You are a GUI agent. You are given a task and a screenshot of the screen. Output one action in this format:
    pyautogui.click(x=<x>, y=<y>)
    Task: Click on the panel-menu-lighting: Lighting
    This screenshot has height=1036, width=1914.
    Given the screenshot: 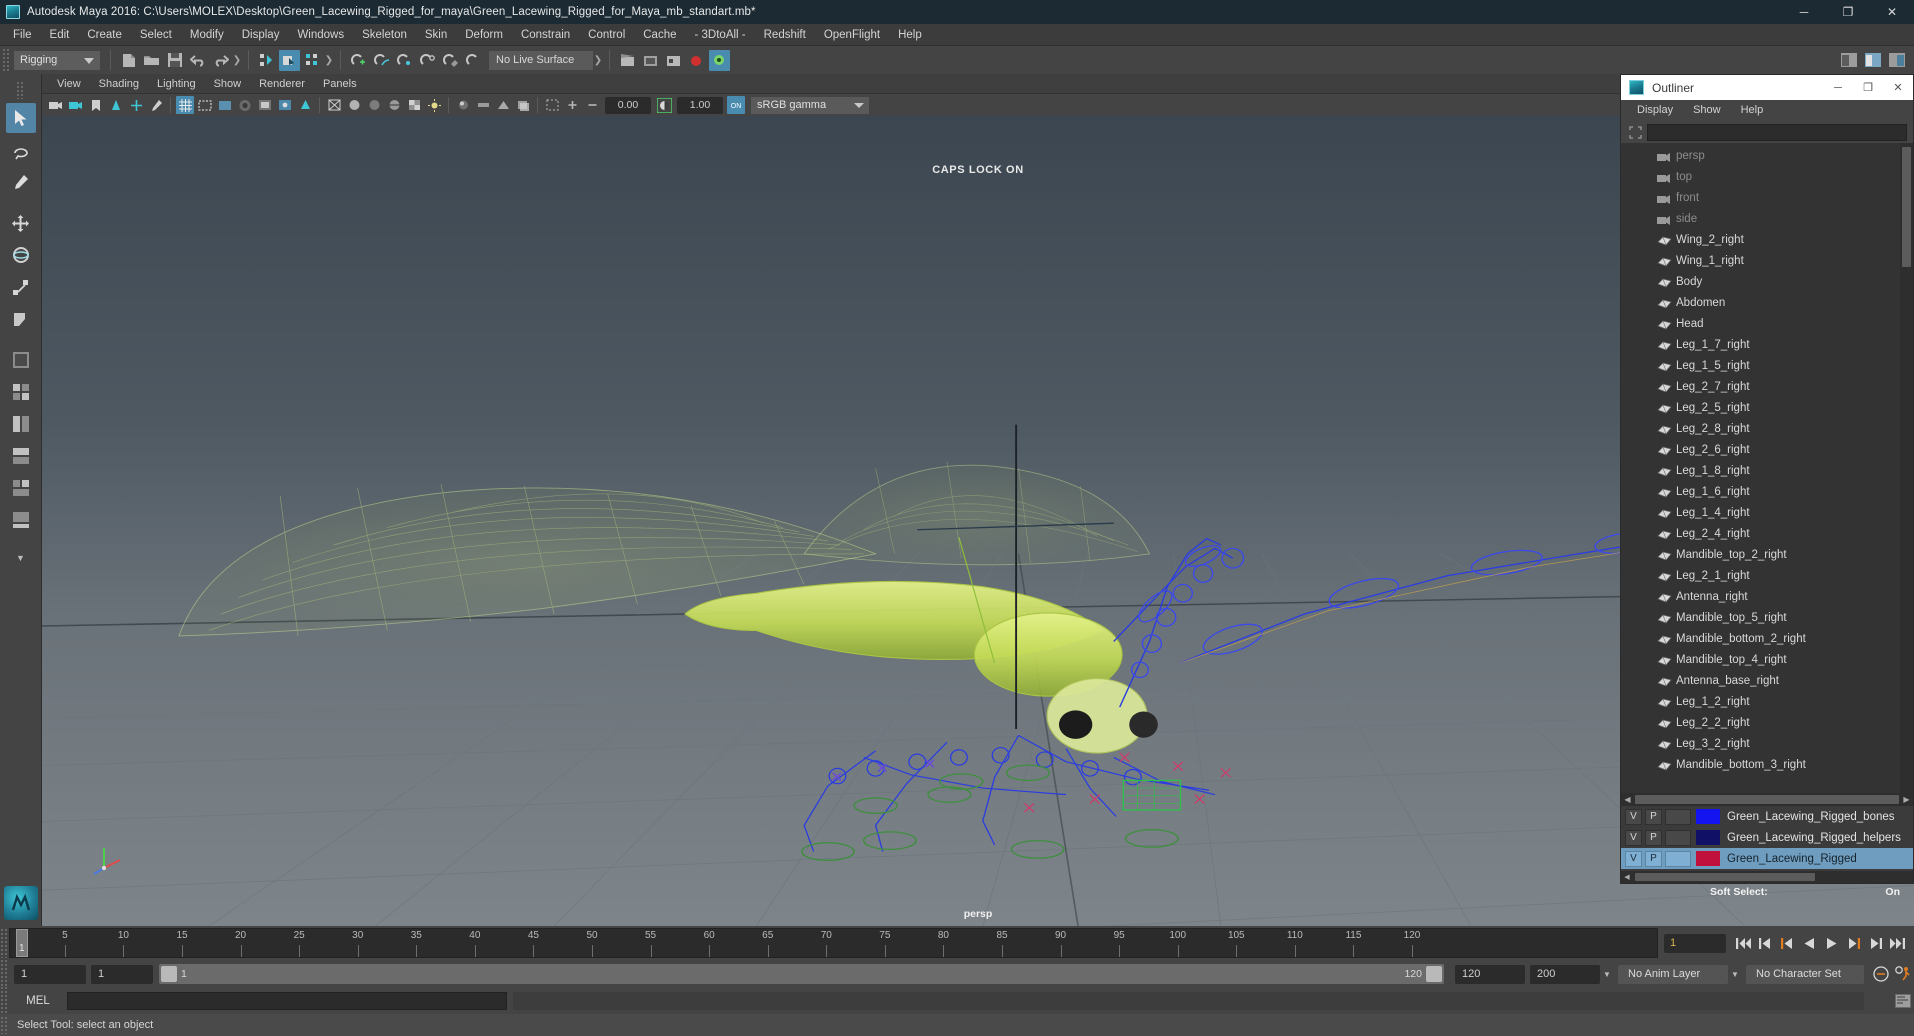 What is the action you would take?
    pyautogui.click(x=176, y=84)
    